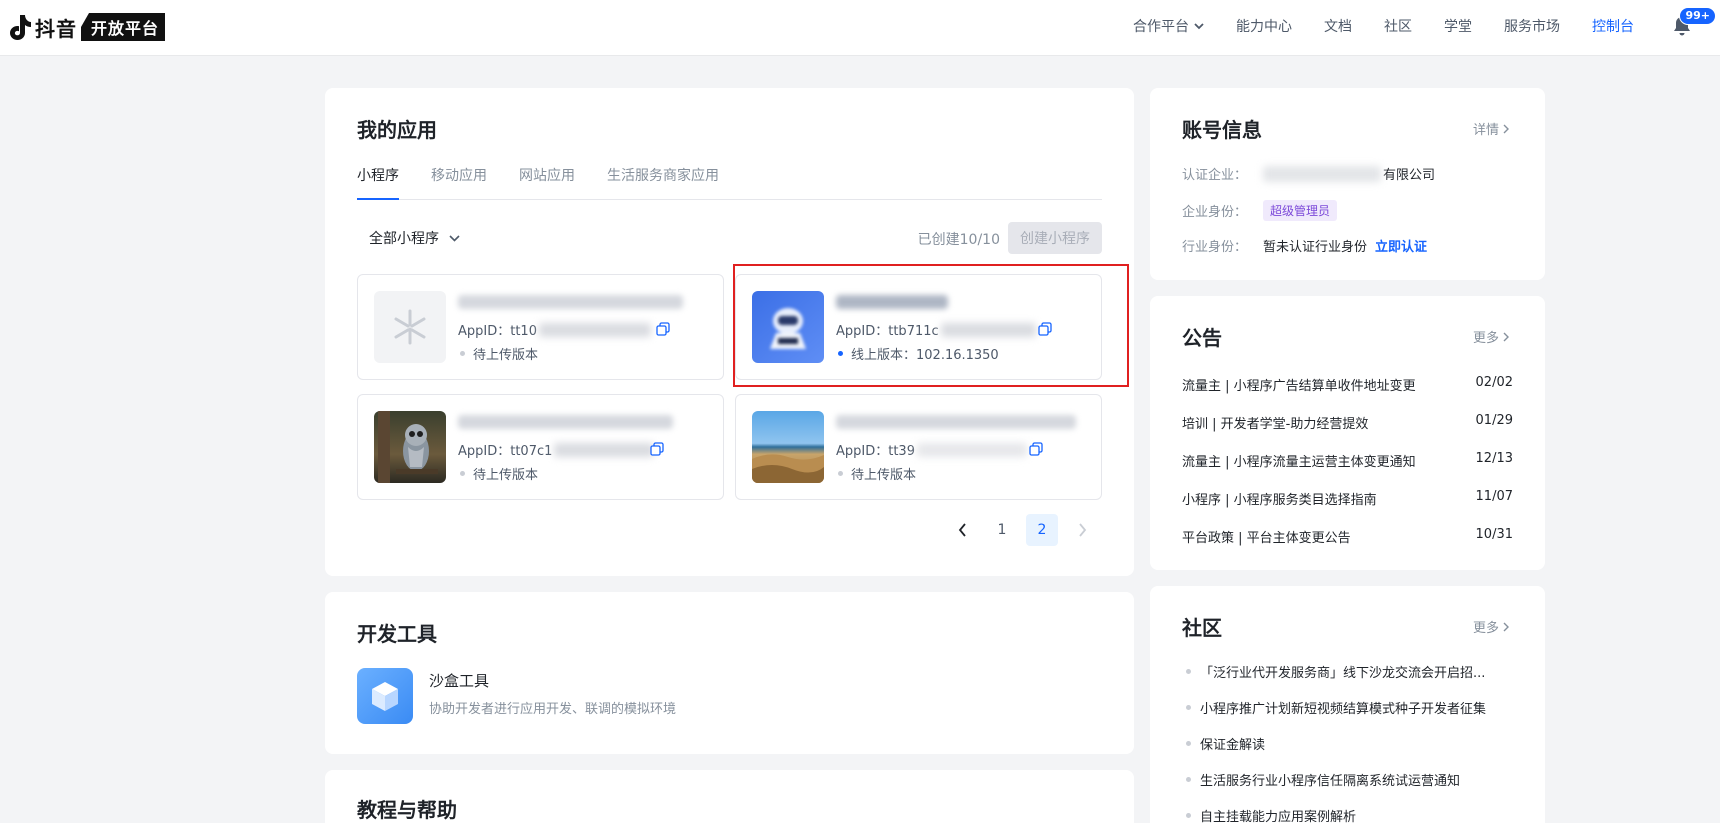  Describe the element at coordinates (1002, 530) in the screenshot. I see `page-1-button: 1` at that location.